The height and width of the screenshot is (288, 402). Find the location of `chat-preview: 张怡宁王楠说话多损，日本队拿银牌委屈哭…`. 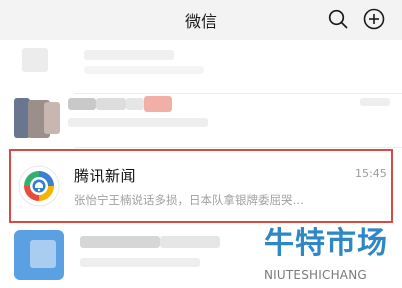

chat-preview: 张怡宁王楠说话多损，日本队拿银牌委屈哭… is located at coordinates (189, 200).